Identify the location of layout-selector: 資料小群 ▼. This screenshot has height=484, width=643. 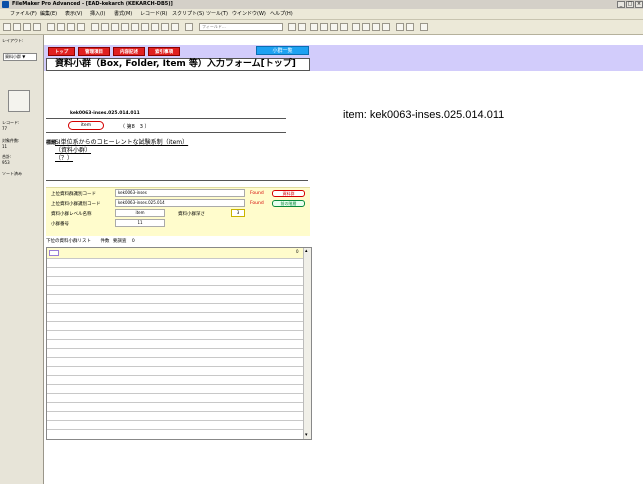
(20, 57).